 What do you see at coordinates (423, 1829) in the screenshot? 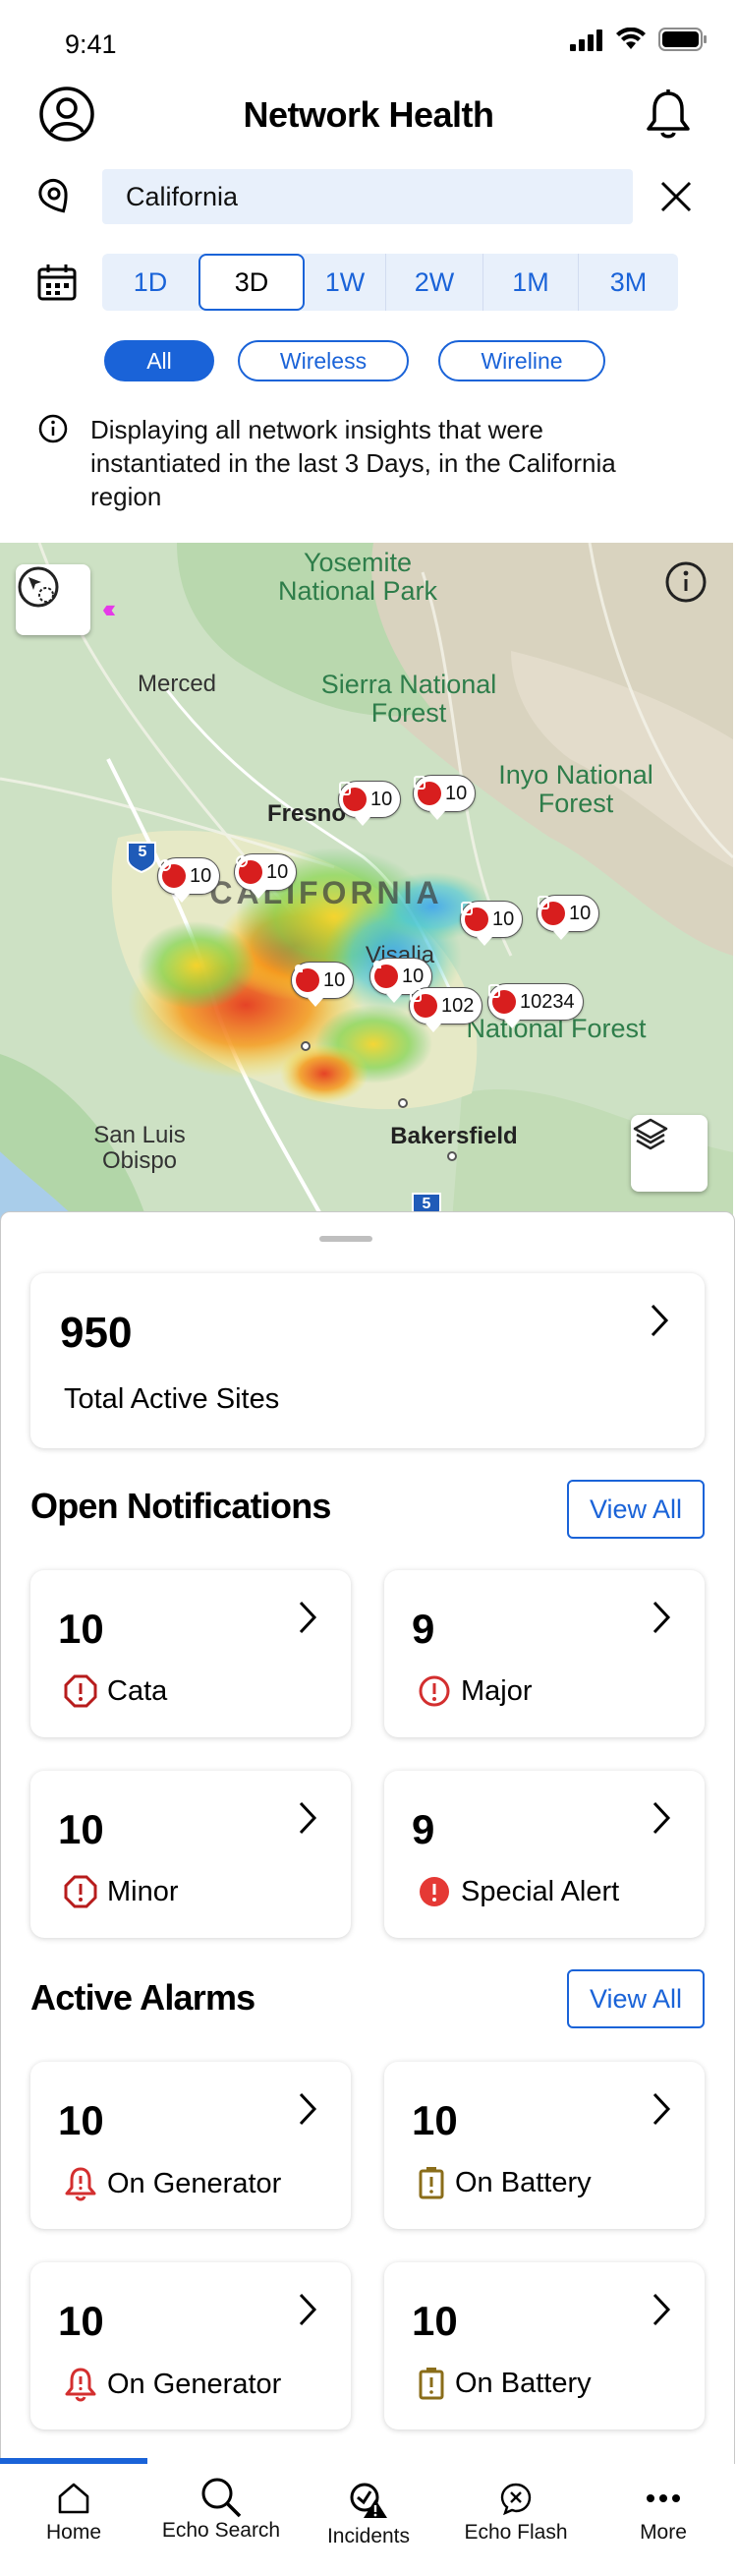
I see `notification-value: 9` at bounding box center [423, 1829].